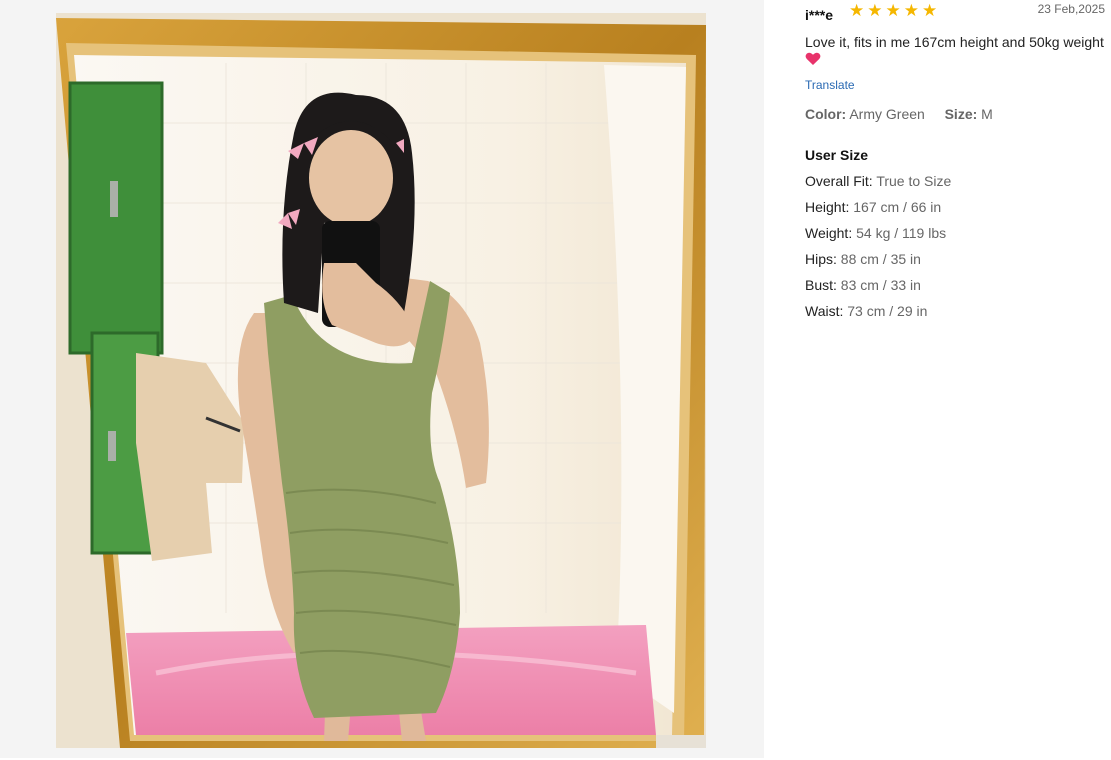 This screenshot has height=760, width=1111. I want to click on size-value: M, so click(987, 114).